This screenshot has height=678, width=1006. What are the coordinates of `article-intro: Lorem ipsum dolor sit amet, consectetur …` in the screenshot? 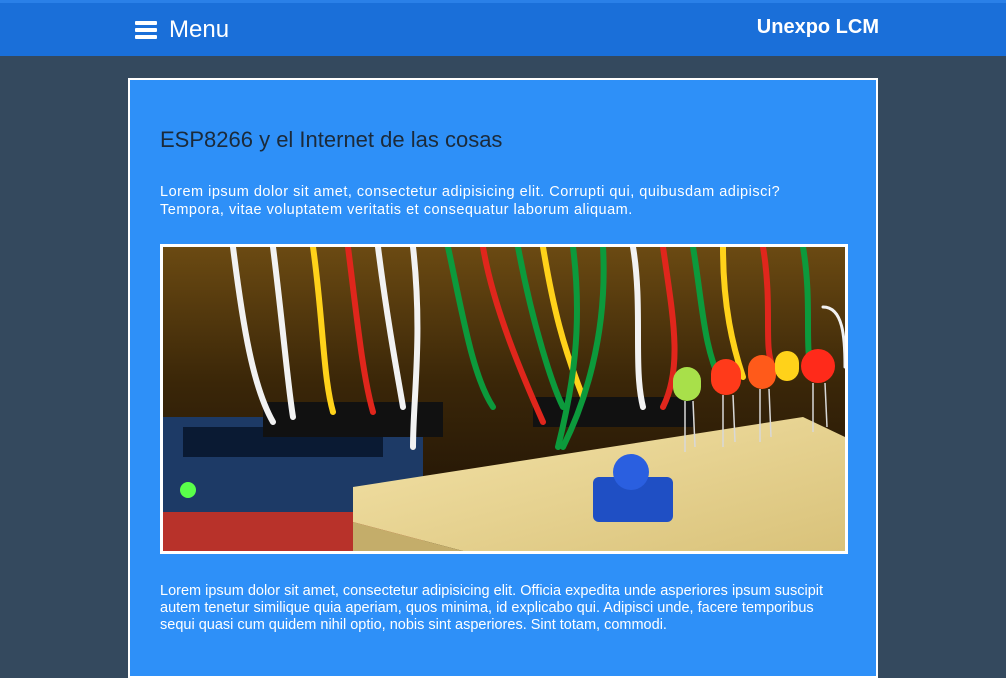 It's located at (470, 201).